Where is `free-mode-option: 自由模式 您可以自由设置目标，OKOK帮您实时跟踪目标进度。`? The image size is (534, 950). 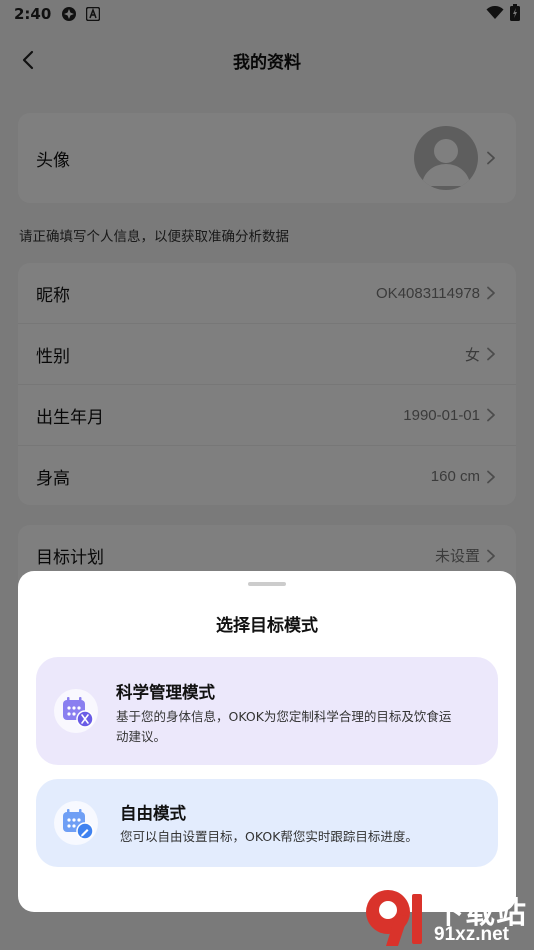 free-mode-option: 自由模式 您可以自由设置目标，OKOK帮您实时跟踪目标进度。 is located at coordinates (267, 823).